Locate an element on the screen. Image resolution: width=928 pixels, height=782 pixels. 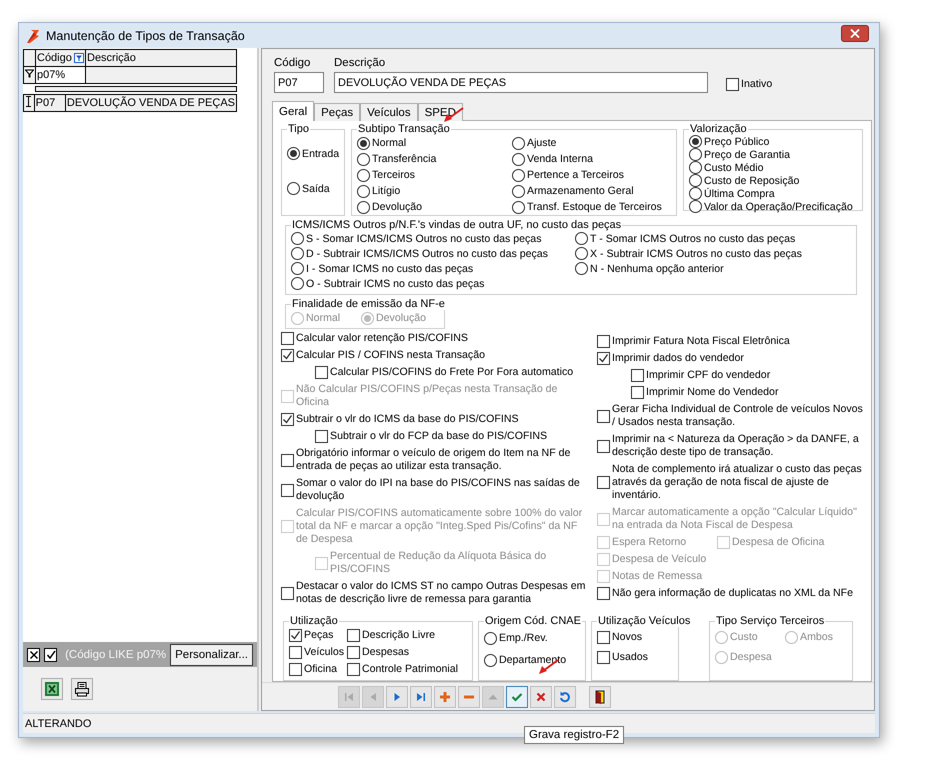
filter-icon is located at coordinates (79, 58).